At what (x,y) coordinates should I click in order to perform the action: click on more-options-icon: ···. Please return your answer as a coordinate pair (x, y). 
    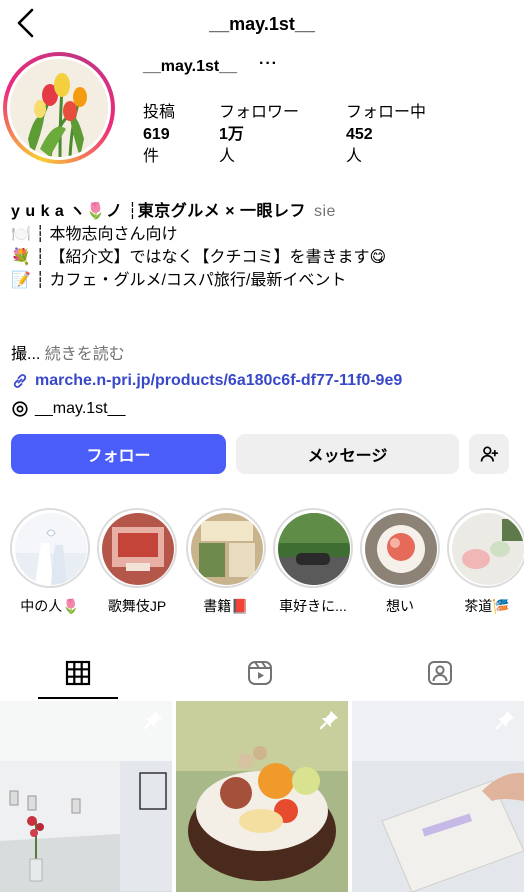
    Looking at the image, I should click on (268, 64).